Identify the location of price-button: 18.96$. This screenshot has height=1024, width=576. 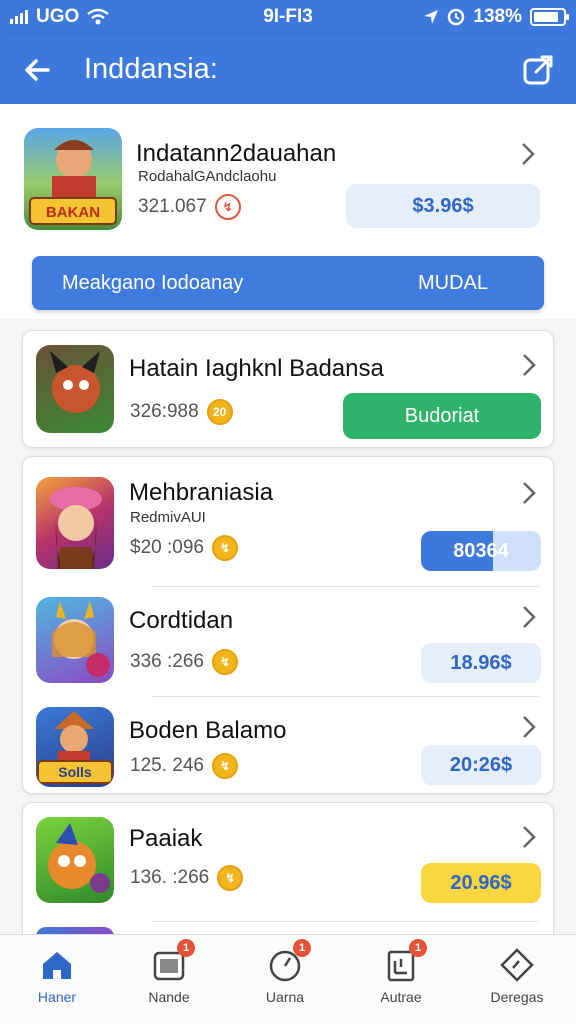
(481, 663).